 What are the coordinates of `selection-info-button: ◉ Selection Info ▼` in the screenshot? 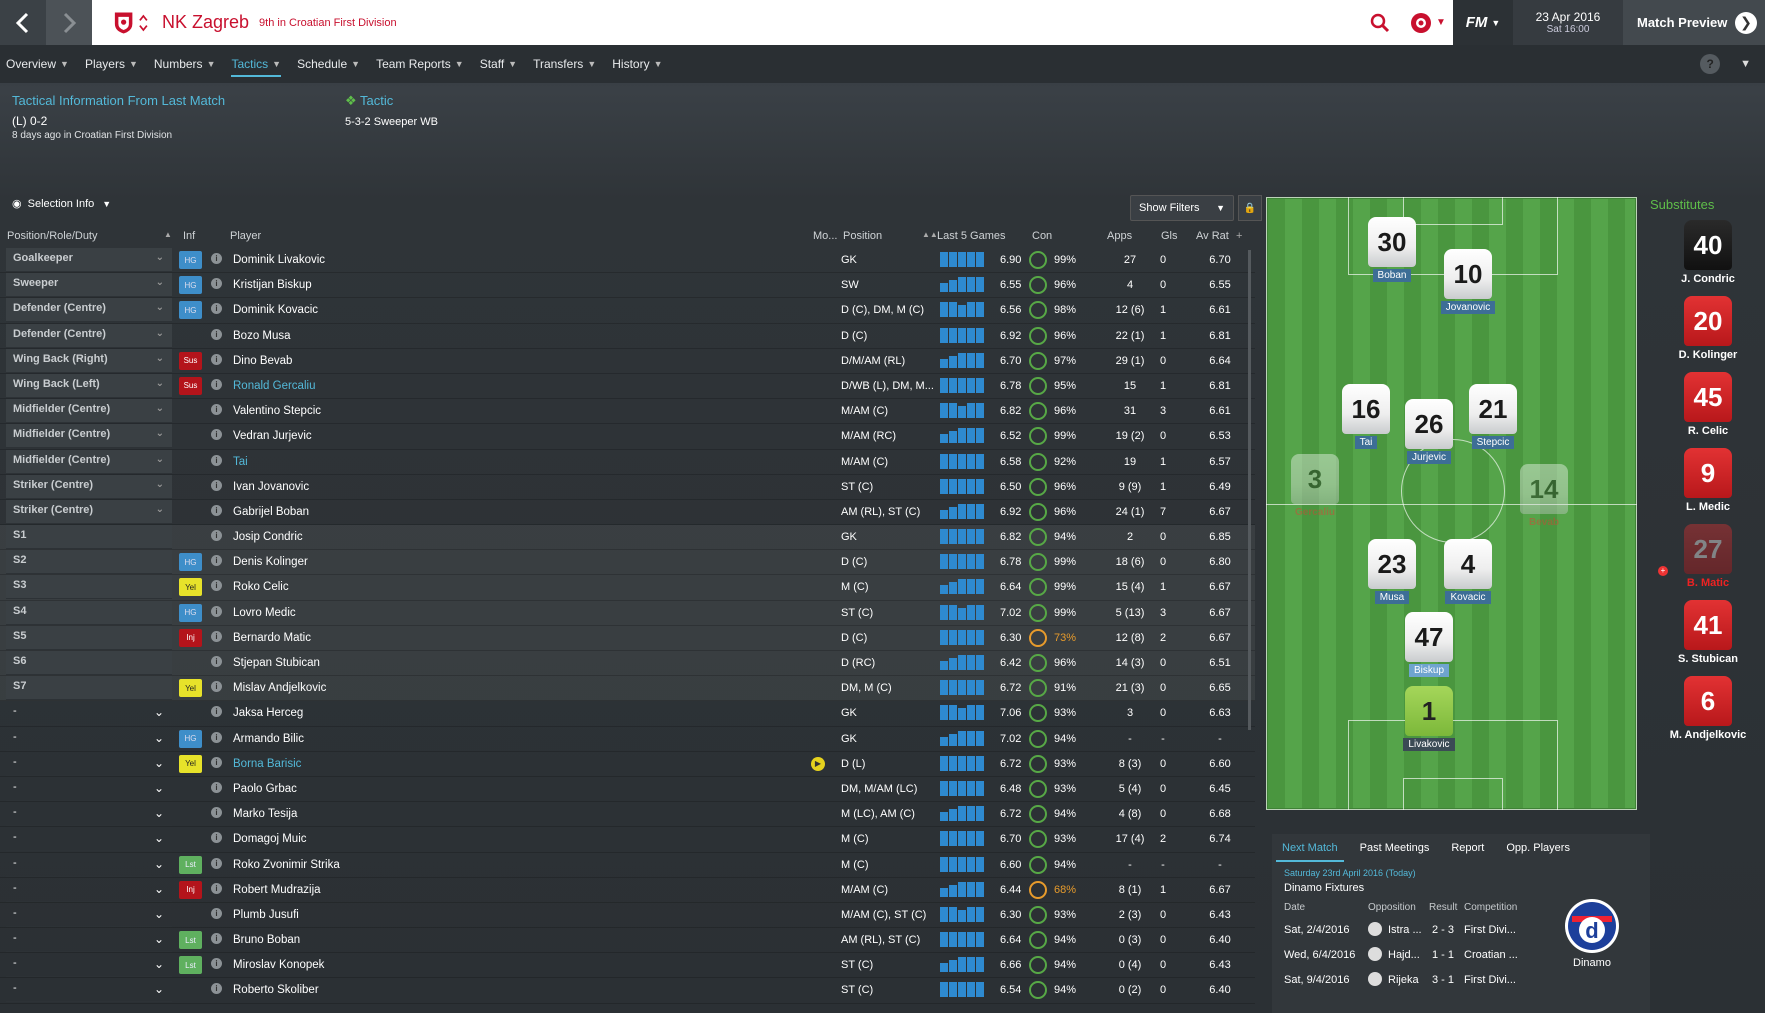 It's located at (61, 204).